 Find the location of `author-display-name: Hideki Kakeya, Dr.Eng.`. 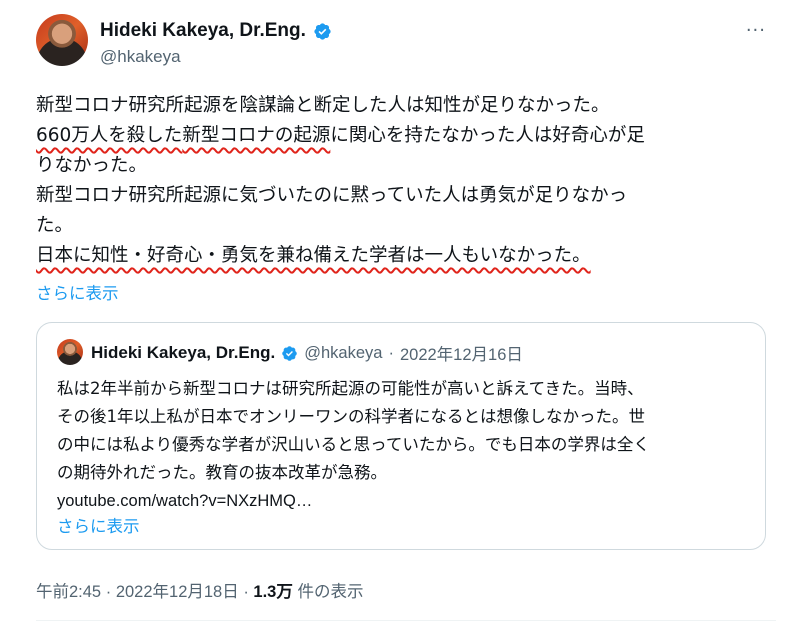

author-display-name: Hideki Kakeya, Dr.Eng. is located at coordinates (203, 31).